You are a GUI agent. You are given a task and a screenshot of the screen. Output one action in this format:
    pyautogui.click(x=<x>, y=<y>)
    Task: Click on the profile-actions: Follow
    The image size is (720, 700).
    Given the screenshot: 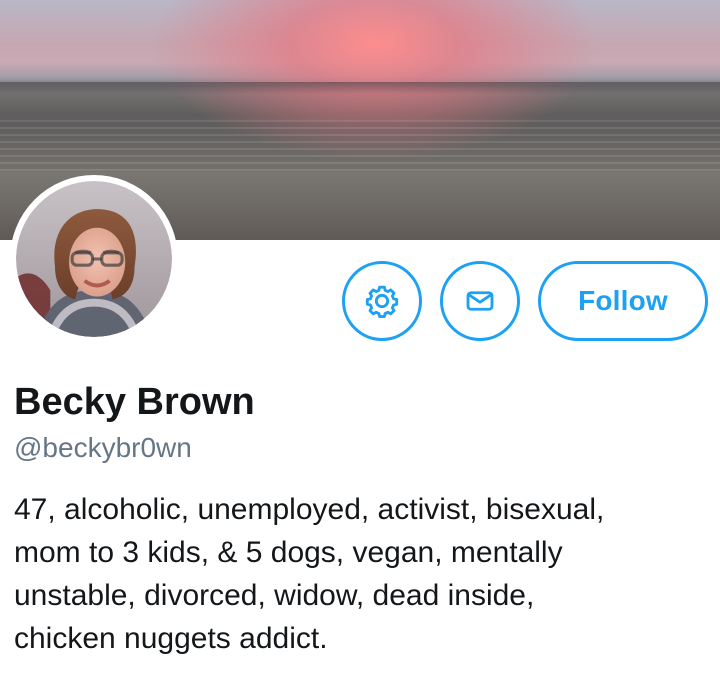 What is the action you would take?
    pyautogui.click(x=525, y=301)
    